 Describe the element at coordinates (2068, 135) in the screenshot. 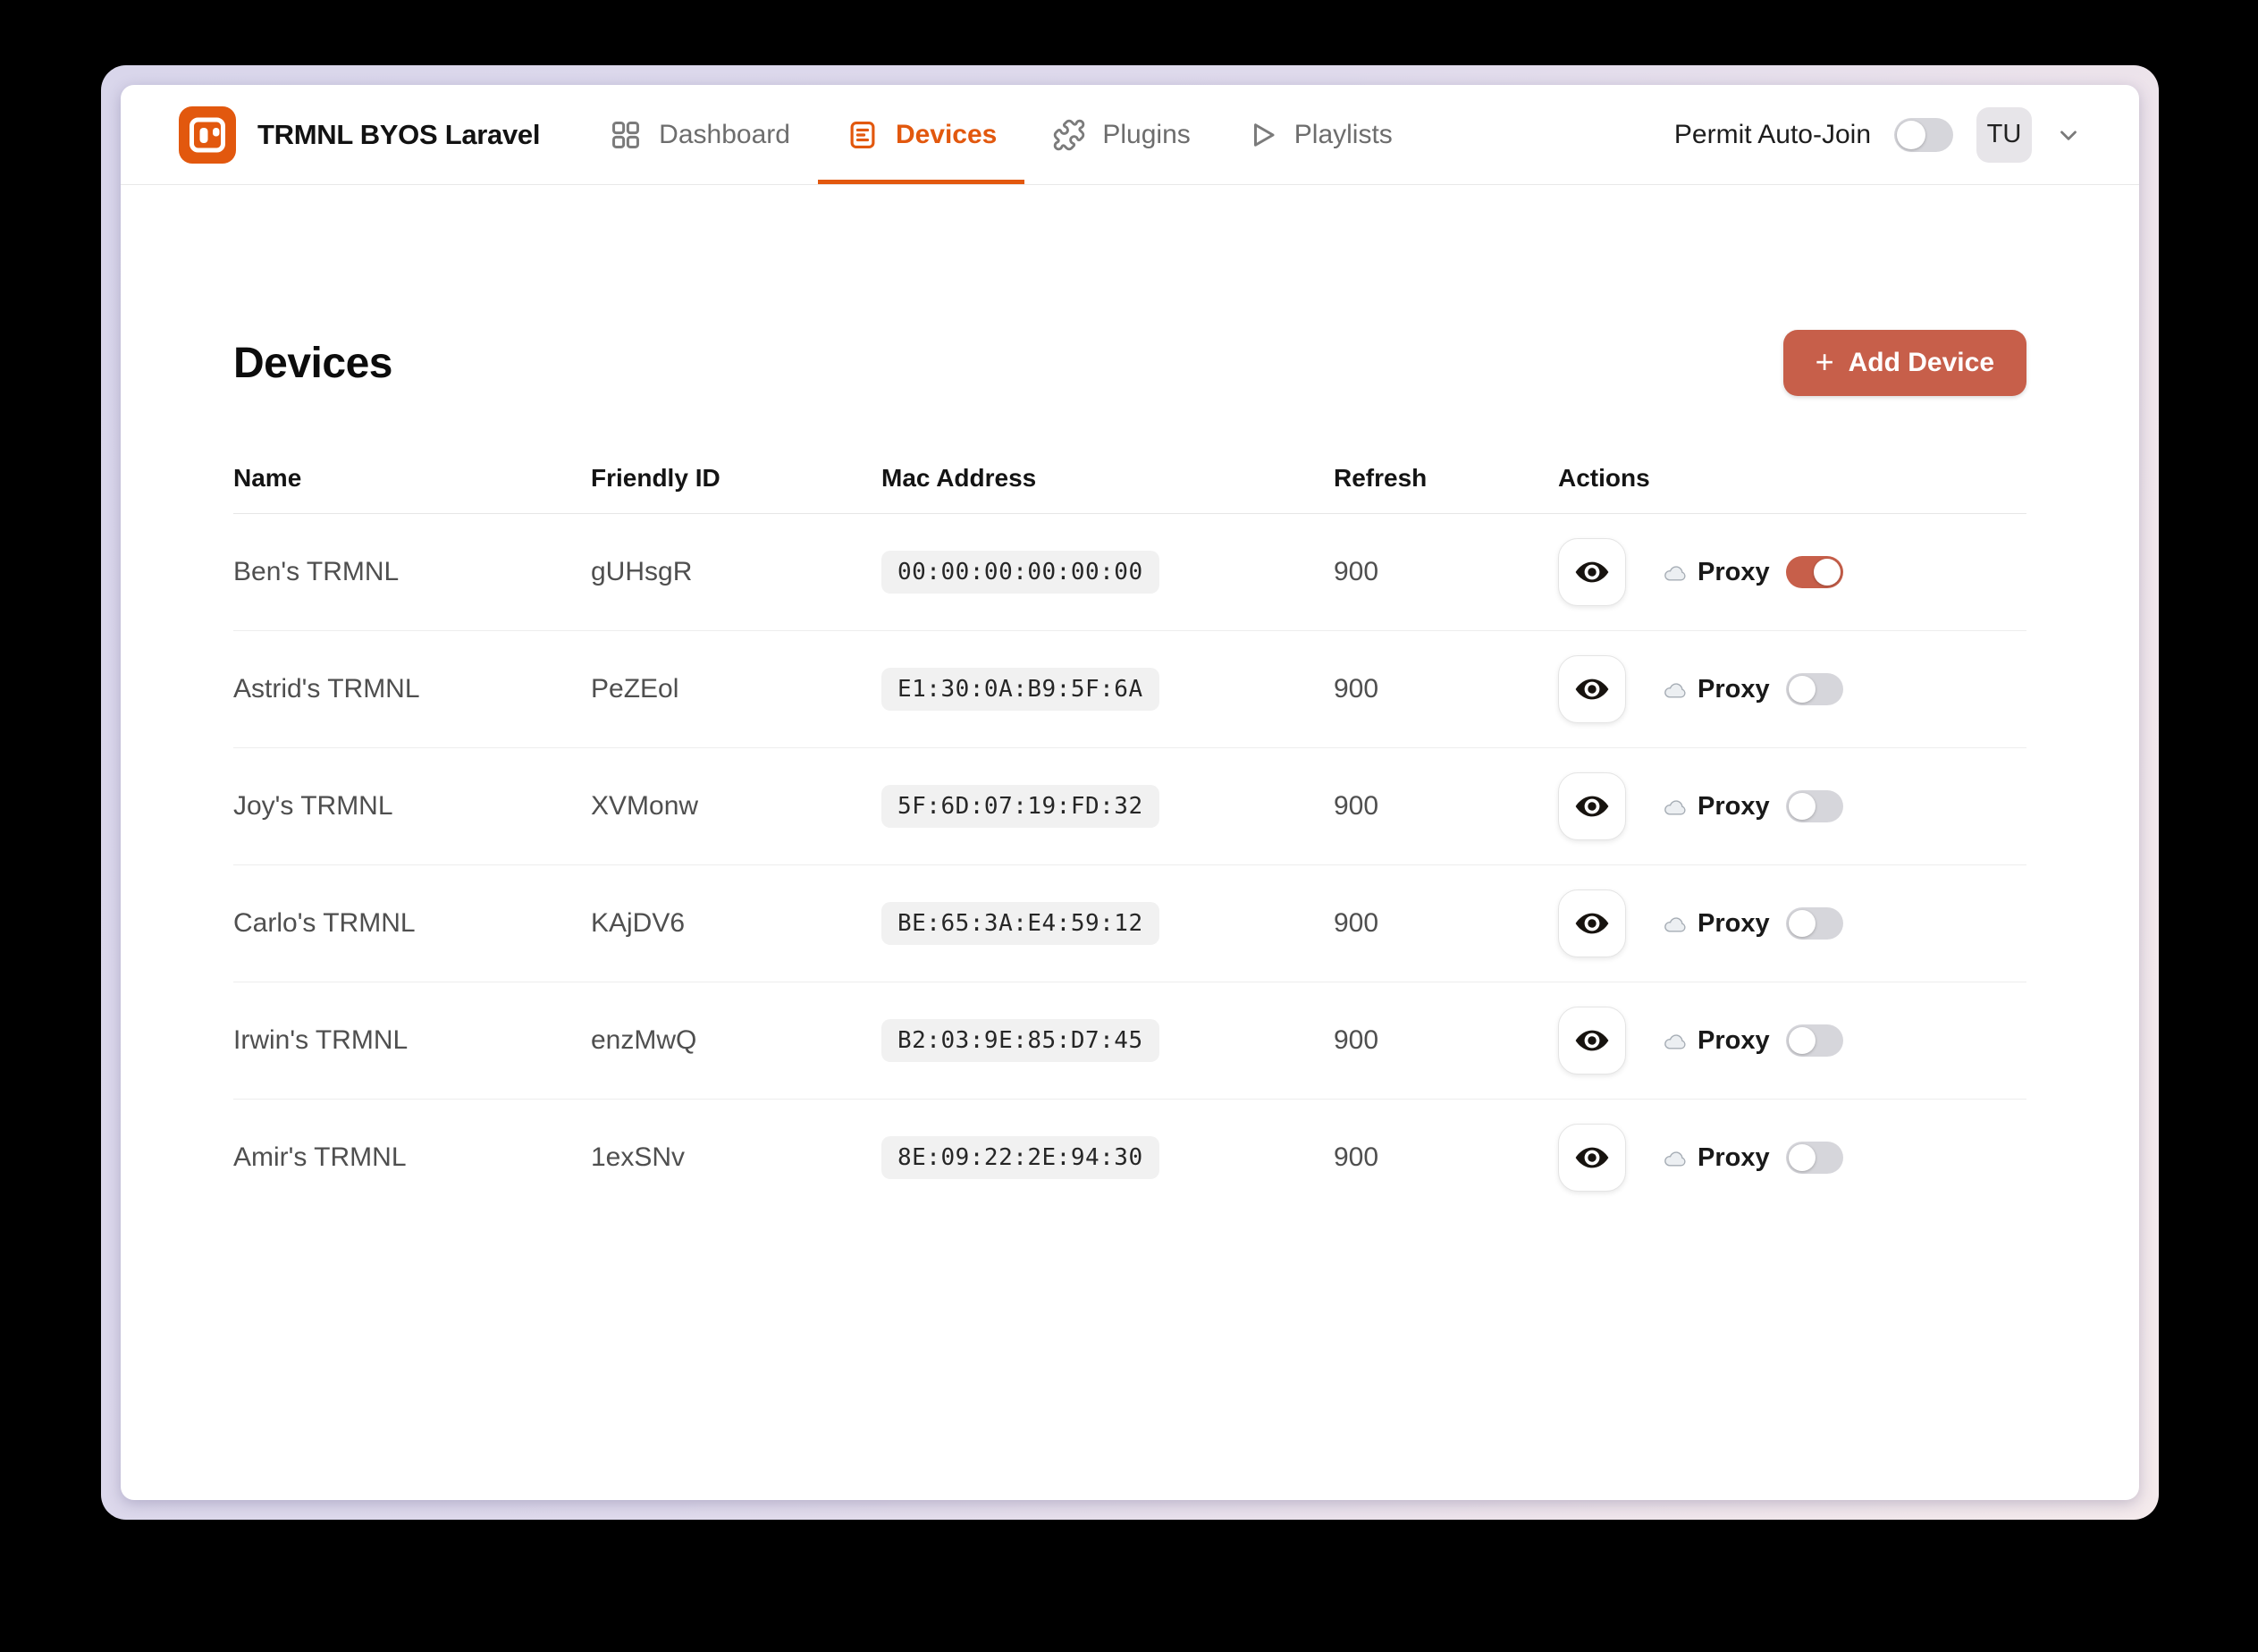

I see `chevron-down-icon` at that location.